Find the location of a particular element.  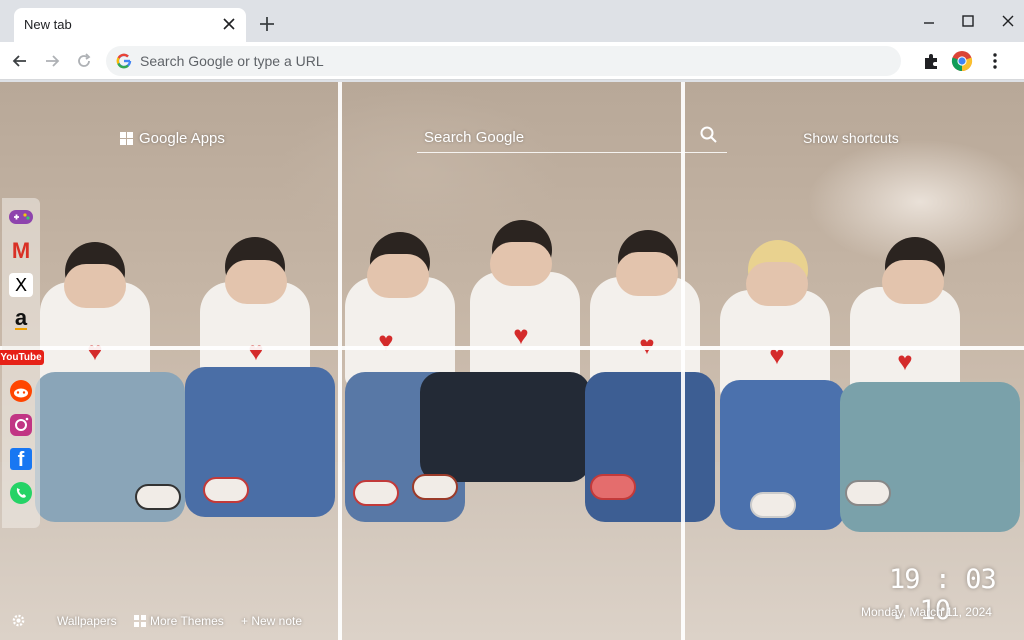

facebook-icon: f is located at coordinates (21, 459).